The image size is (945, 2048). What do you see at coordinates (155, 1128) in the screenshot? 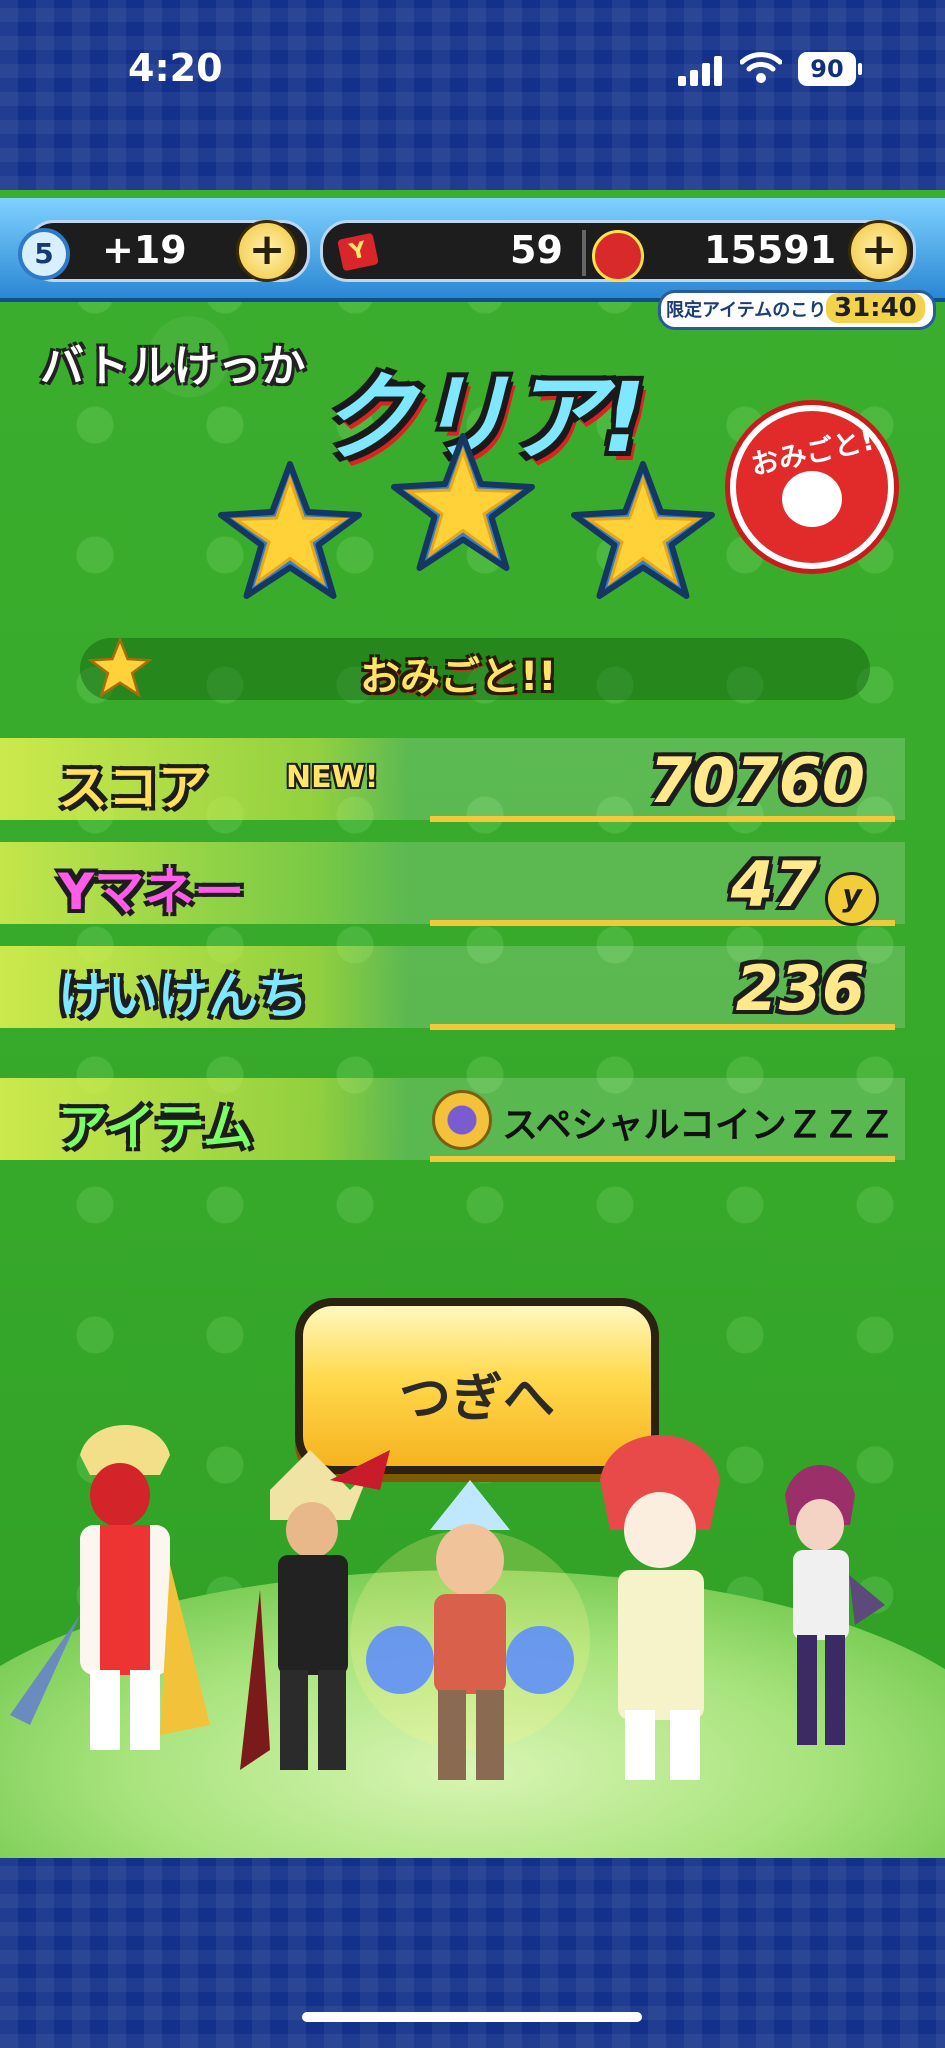
I see `item-label: アイテム` at bounding box center [155, 1128].